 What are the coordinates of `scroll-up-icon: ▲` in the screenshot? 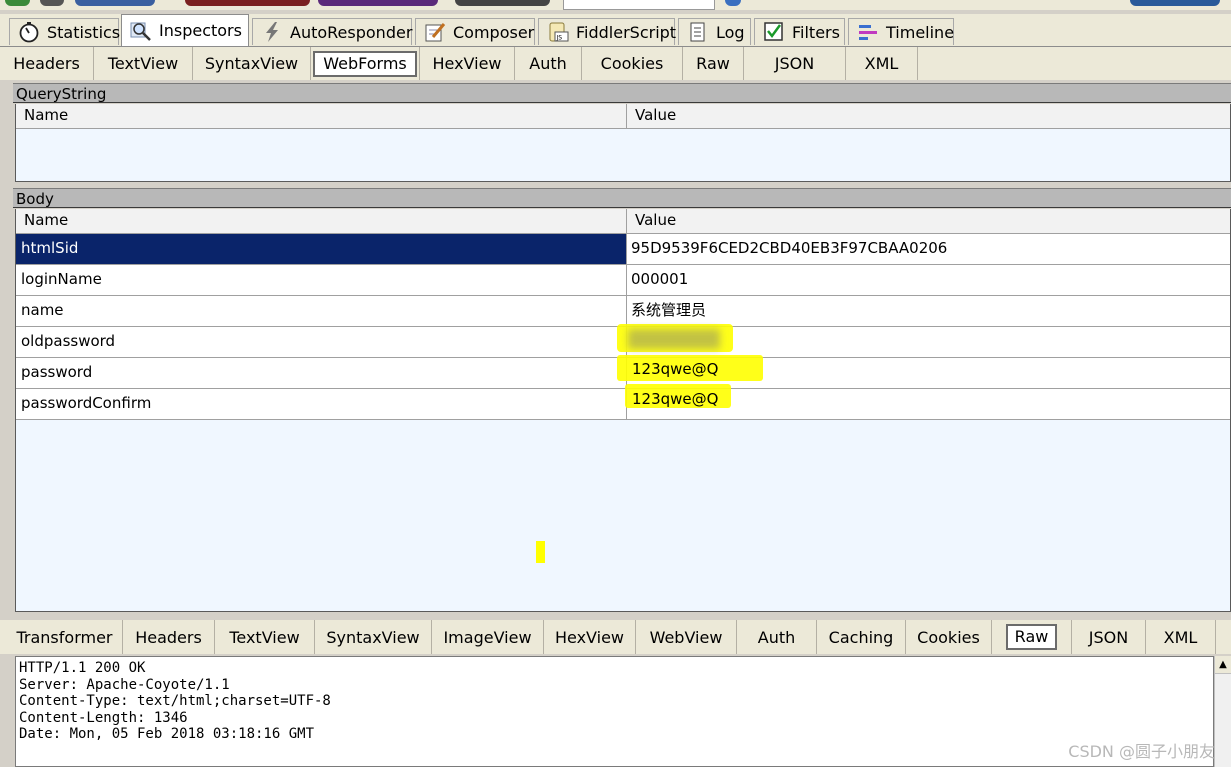 It's located at (1223, 665).